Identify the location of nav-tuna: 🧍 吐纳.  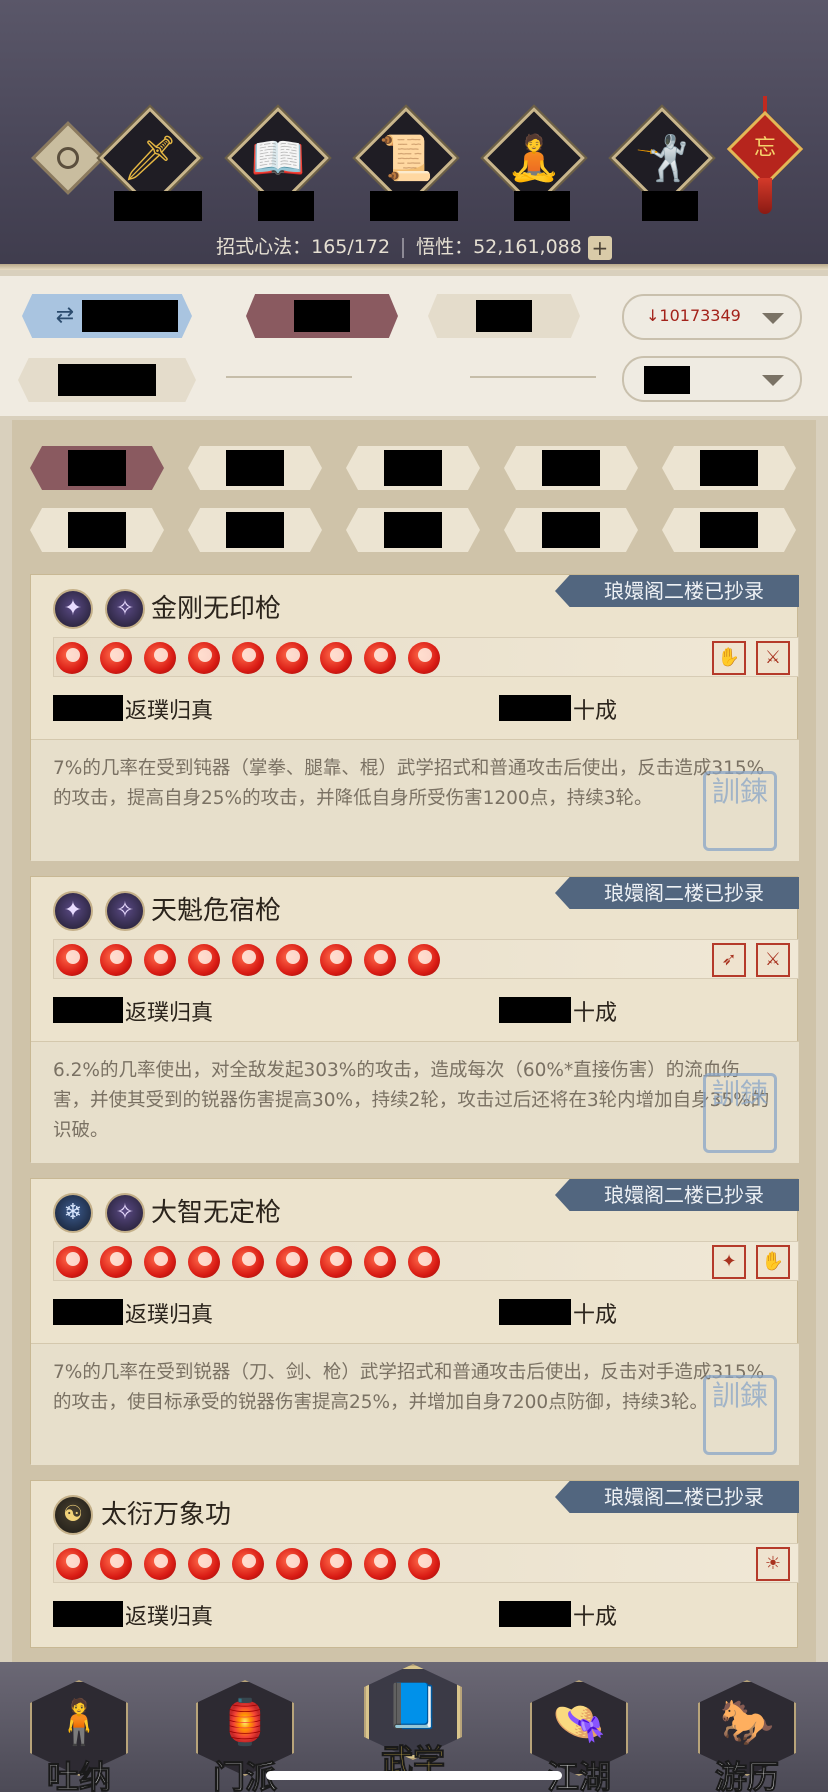
(79, 1732).